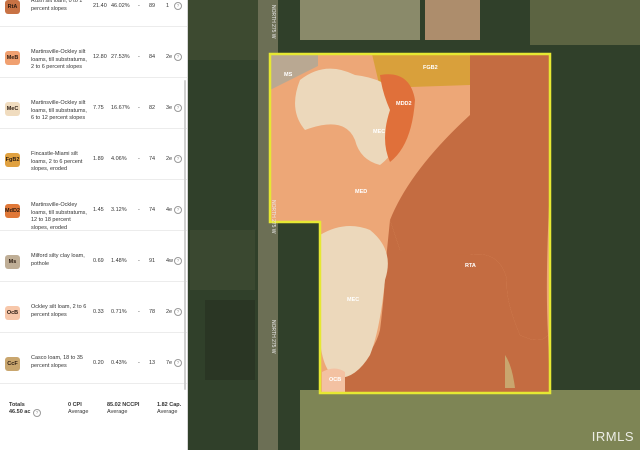 The height and width of the screenshot is (450, 640). I want to click on soil-percent: 16.67%, so click(120, 108).